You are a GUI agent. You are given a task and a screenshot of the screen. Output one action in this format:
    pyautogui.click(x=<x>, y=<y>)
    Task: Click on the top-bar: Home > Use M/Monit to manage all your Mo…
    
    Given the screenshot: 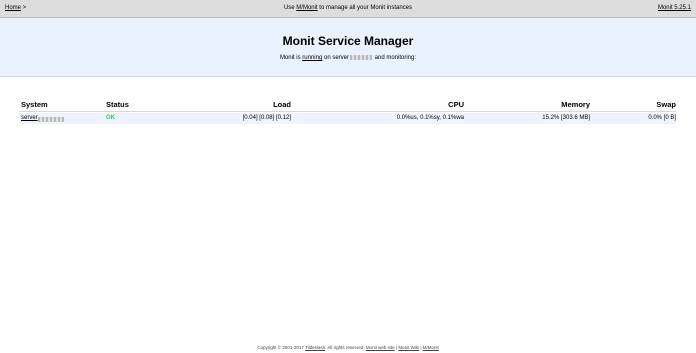 What is the action you would take?
    pyautogui.click(x=348, y=9)
    